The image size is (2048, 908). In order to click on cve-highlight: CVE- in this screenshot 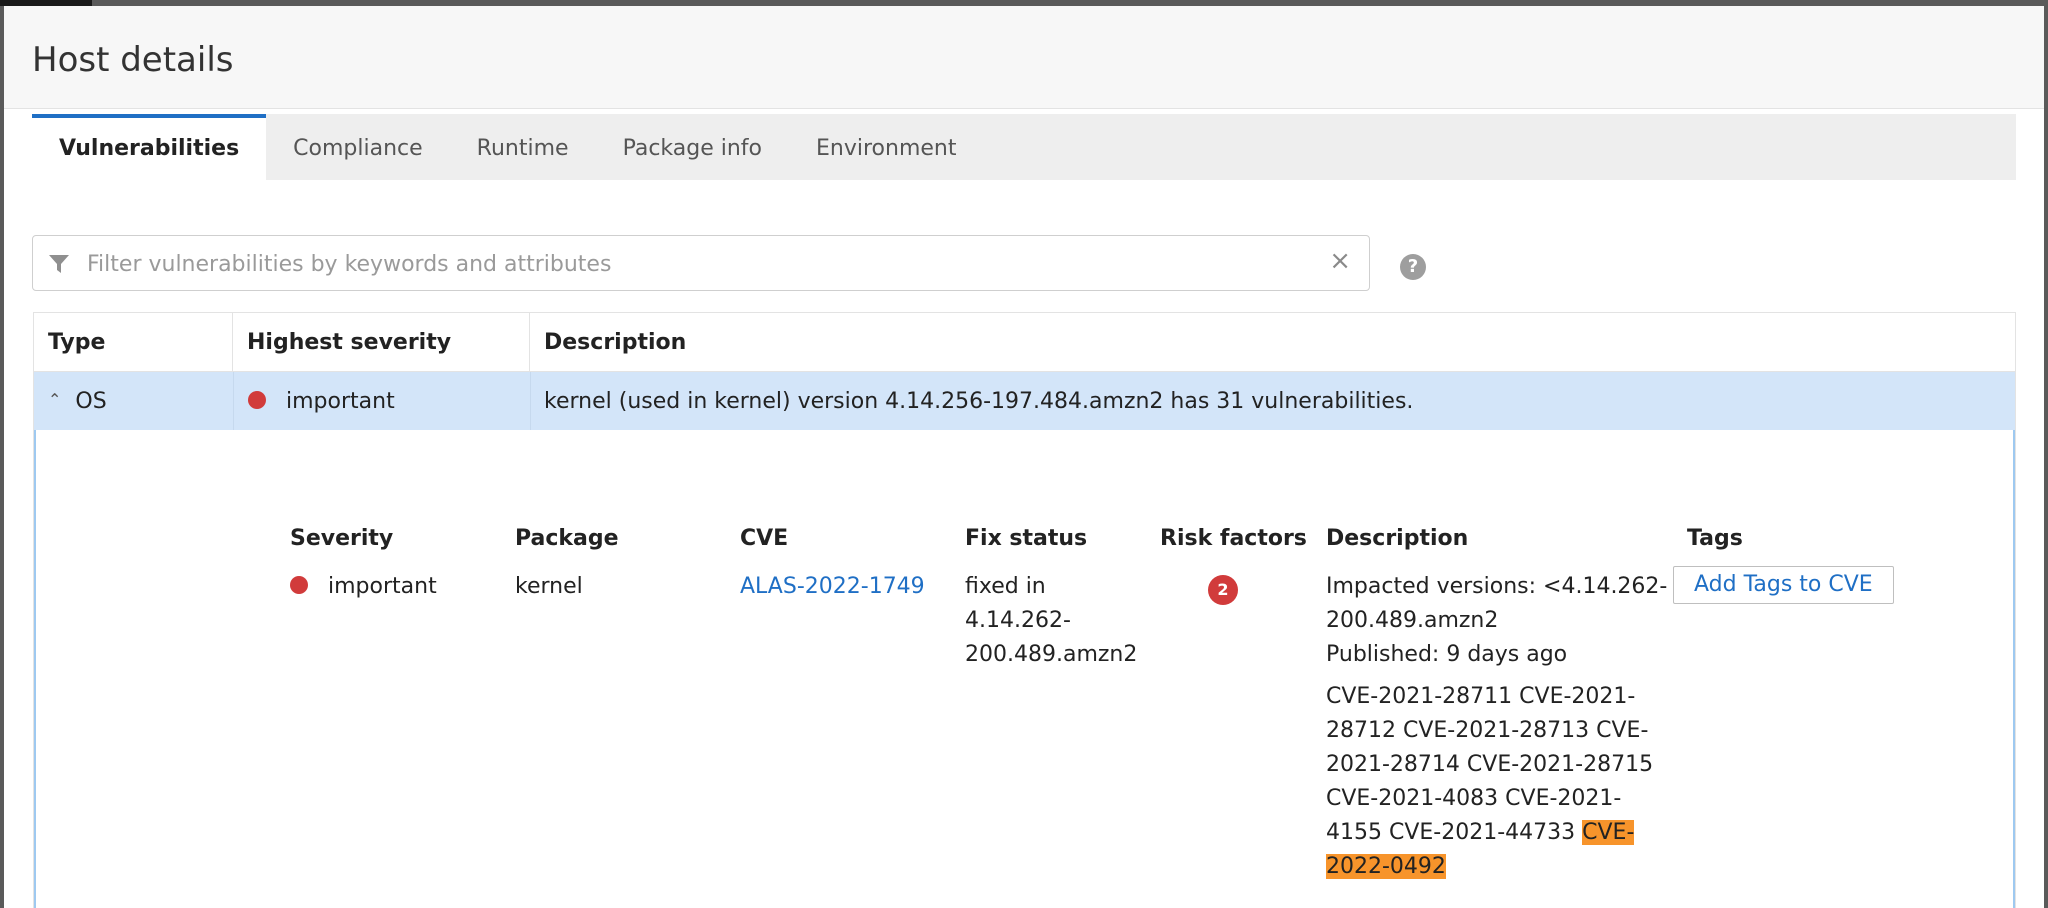, I will do `click(1608, 832)`.